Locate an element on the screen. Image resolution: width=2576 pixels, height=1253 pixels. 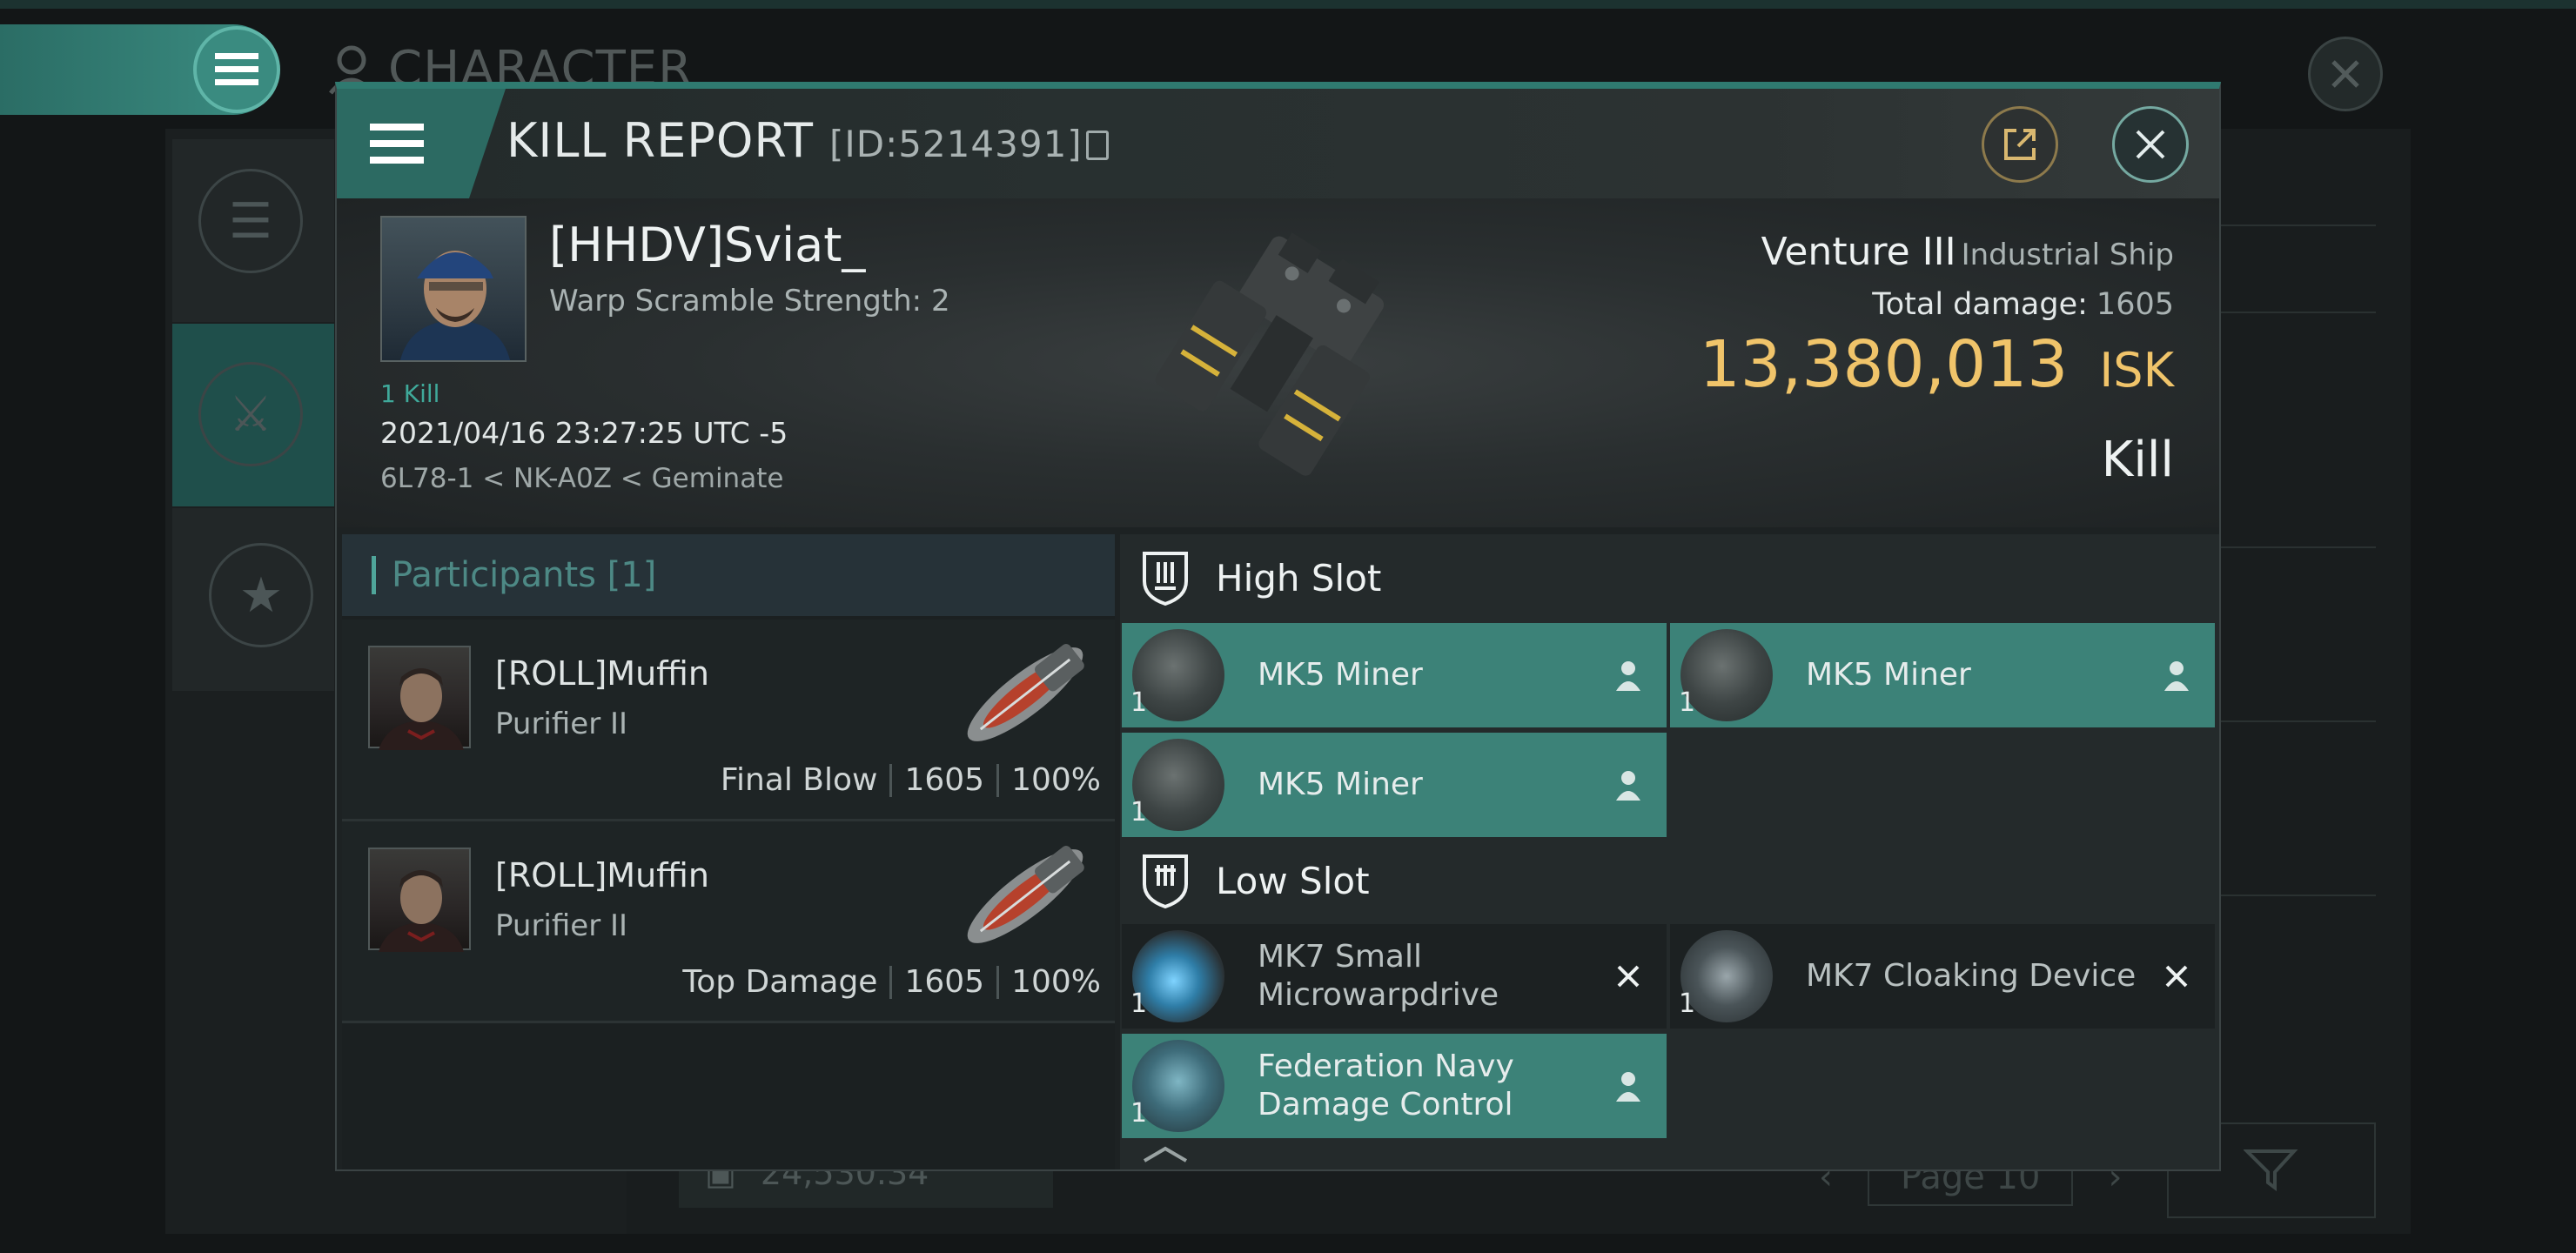
close-button is located at coordinates (2151, 144).